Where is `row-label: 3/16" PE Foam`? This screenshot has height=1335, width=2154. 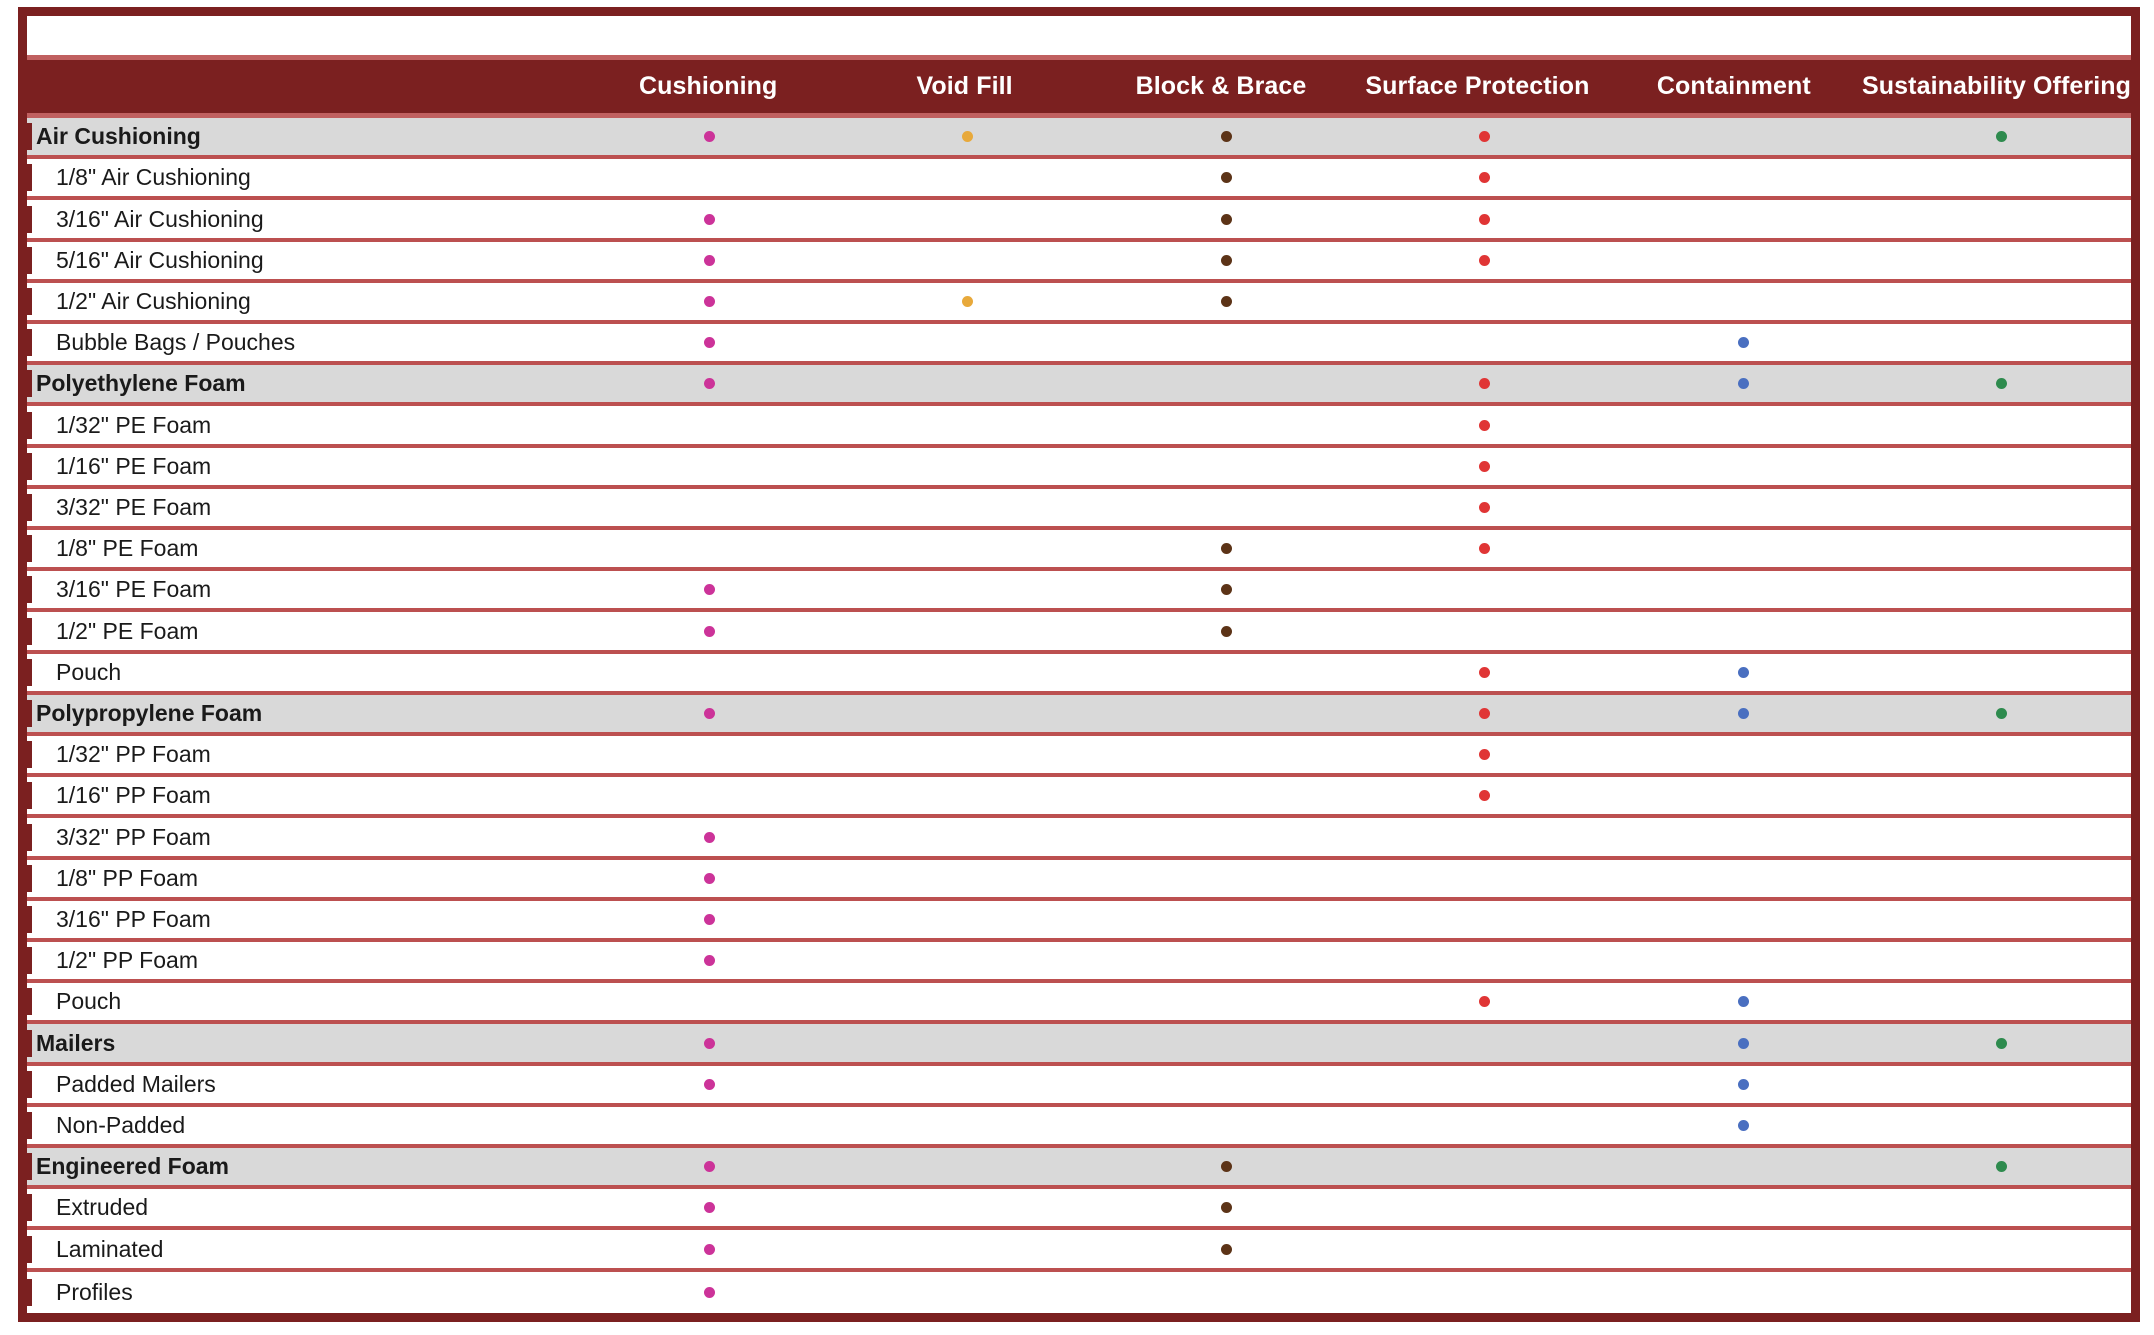 row-label: 3/16" PE Foam is located at coordinates (303, 590).